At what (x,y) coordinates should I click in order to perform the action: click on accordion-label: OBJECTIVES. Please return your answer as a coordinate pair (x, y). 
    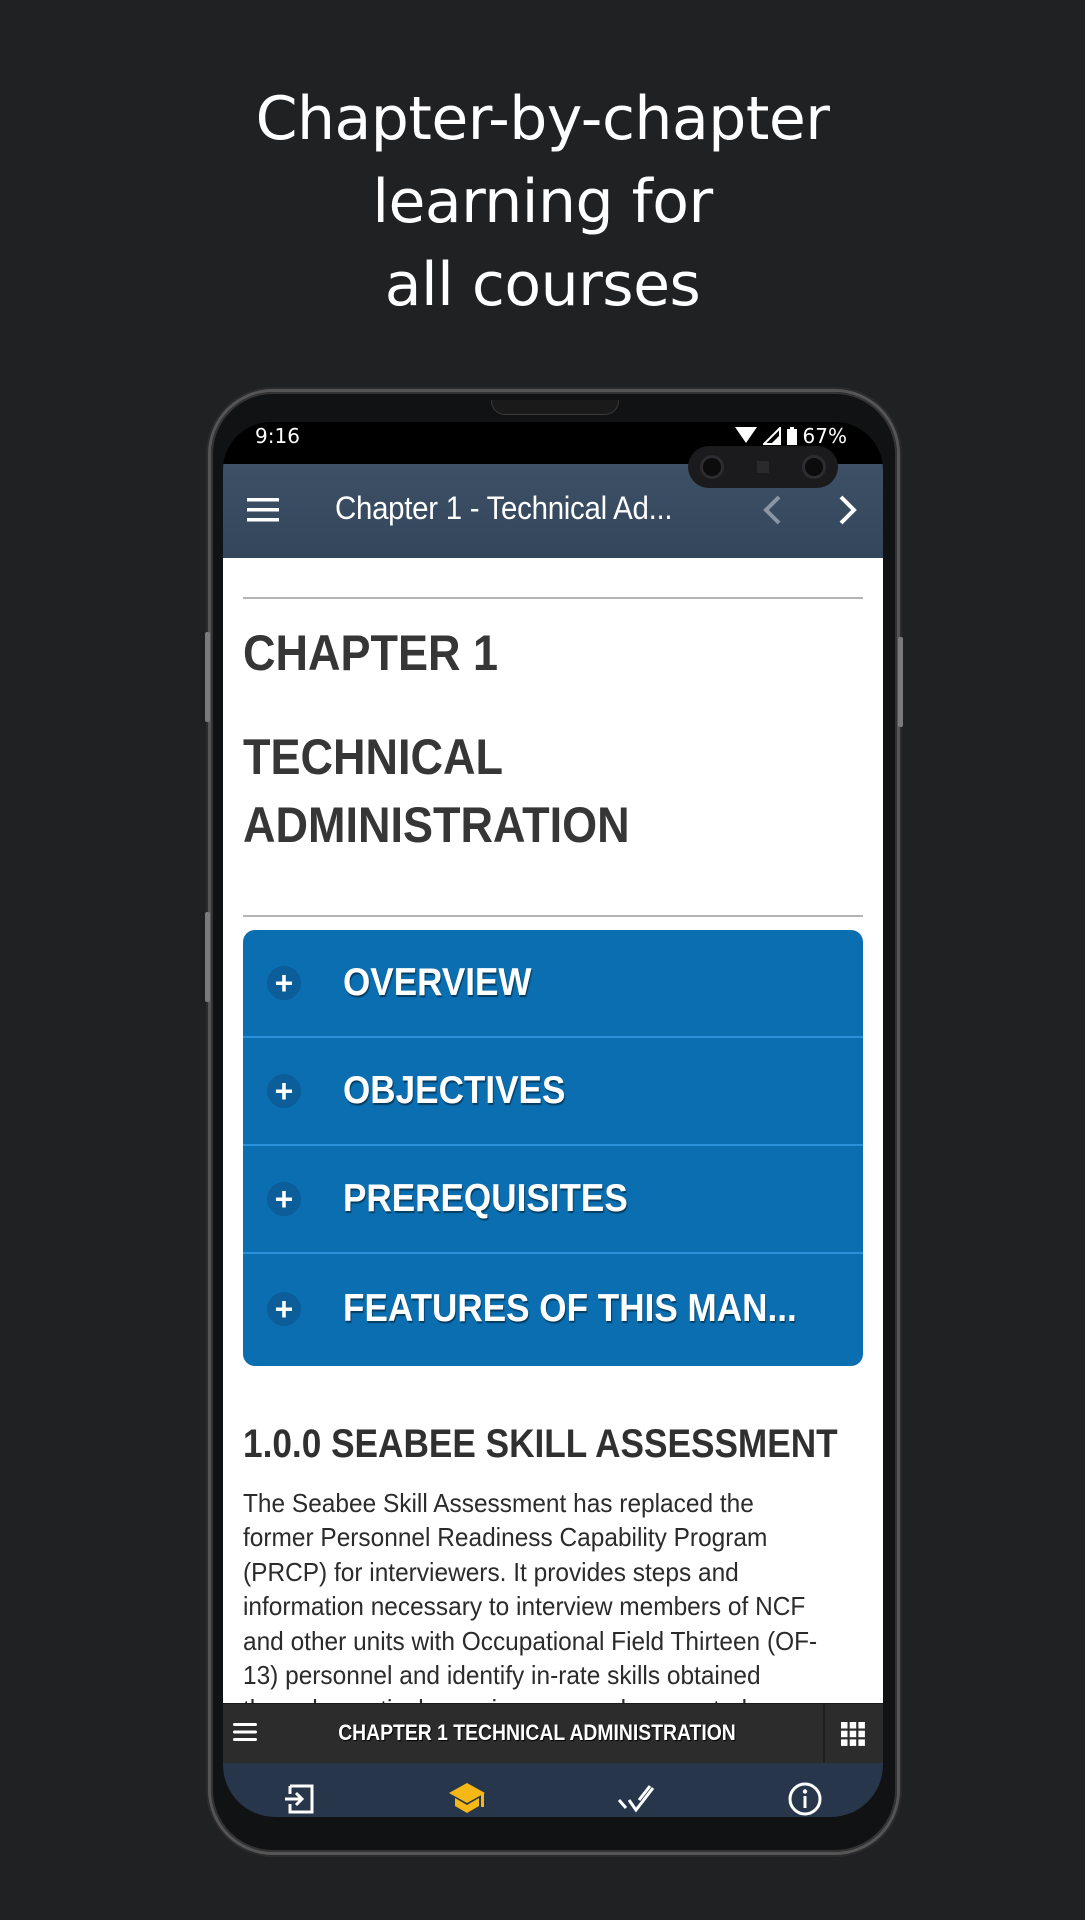
    Looking at the image, I should click on (454, 1090).